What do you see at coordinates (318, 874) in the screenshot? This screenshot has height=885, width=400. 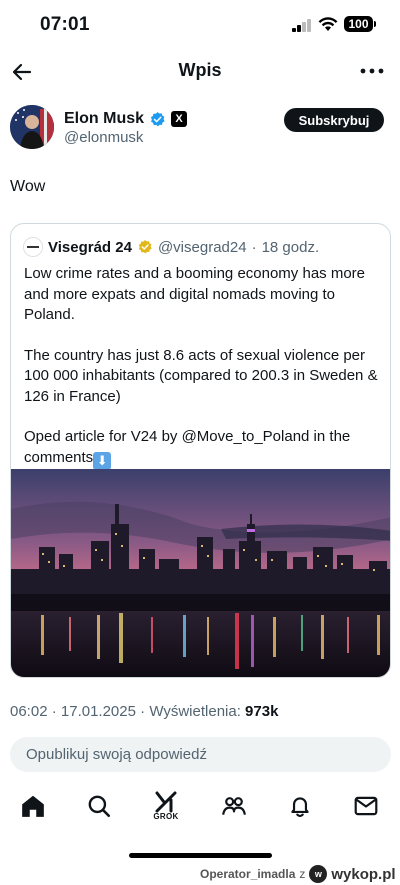 I see `wykop-logo-icon: w` at bounding box center [318, 874].